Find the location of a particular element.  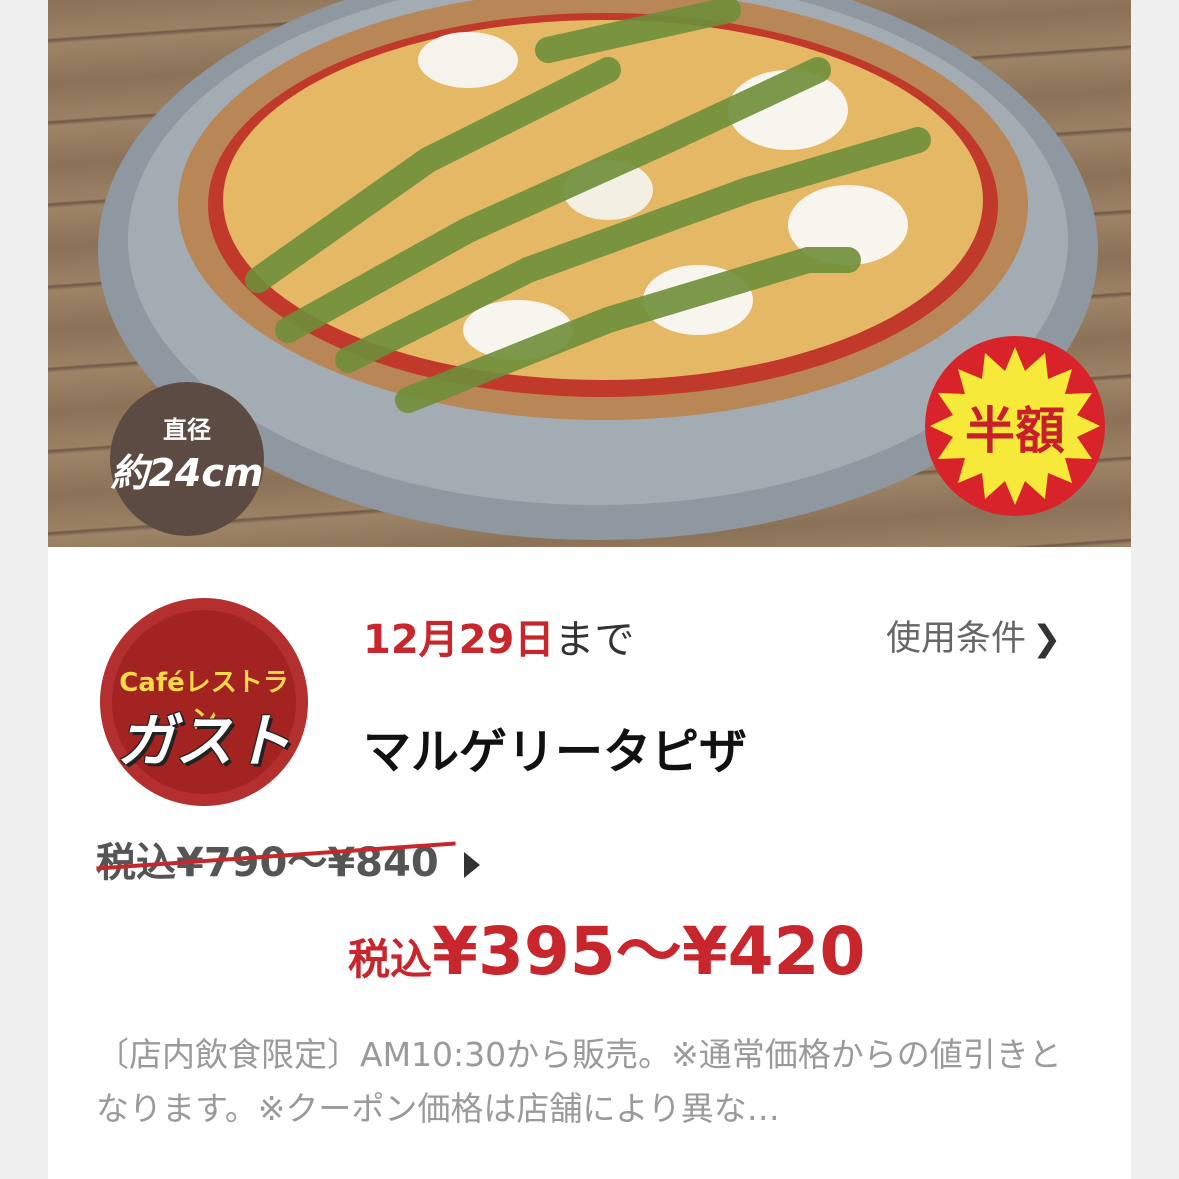

product-name: マルゲリータピザ is located at coordinates (555, 752).